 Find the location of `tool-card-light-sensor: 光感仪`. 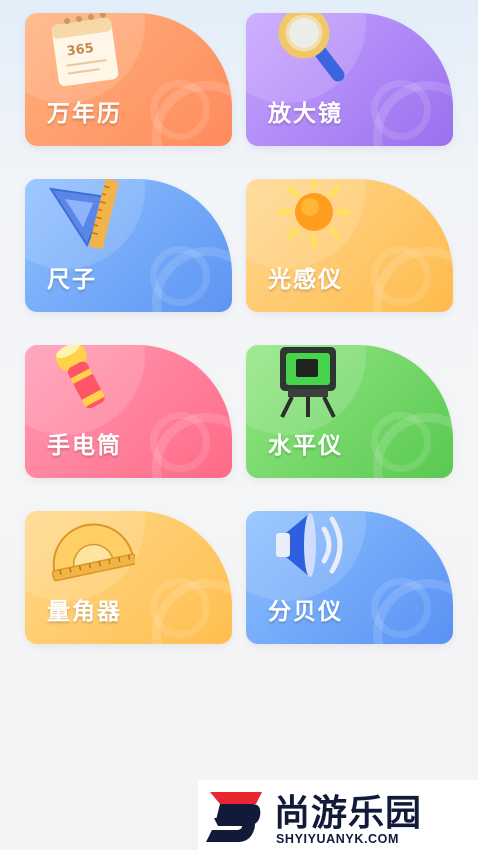

tool-card-light-sensor: 光感仪 is located at coordinates (349, 245).